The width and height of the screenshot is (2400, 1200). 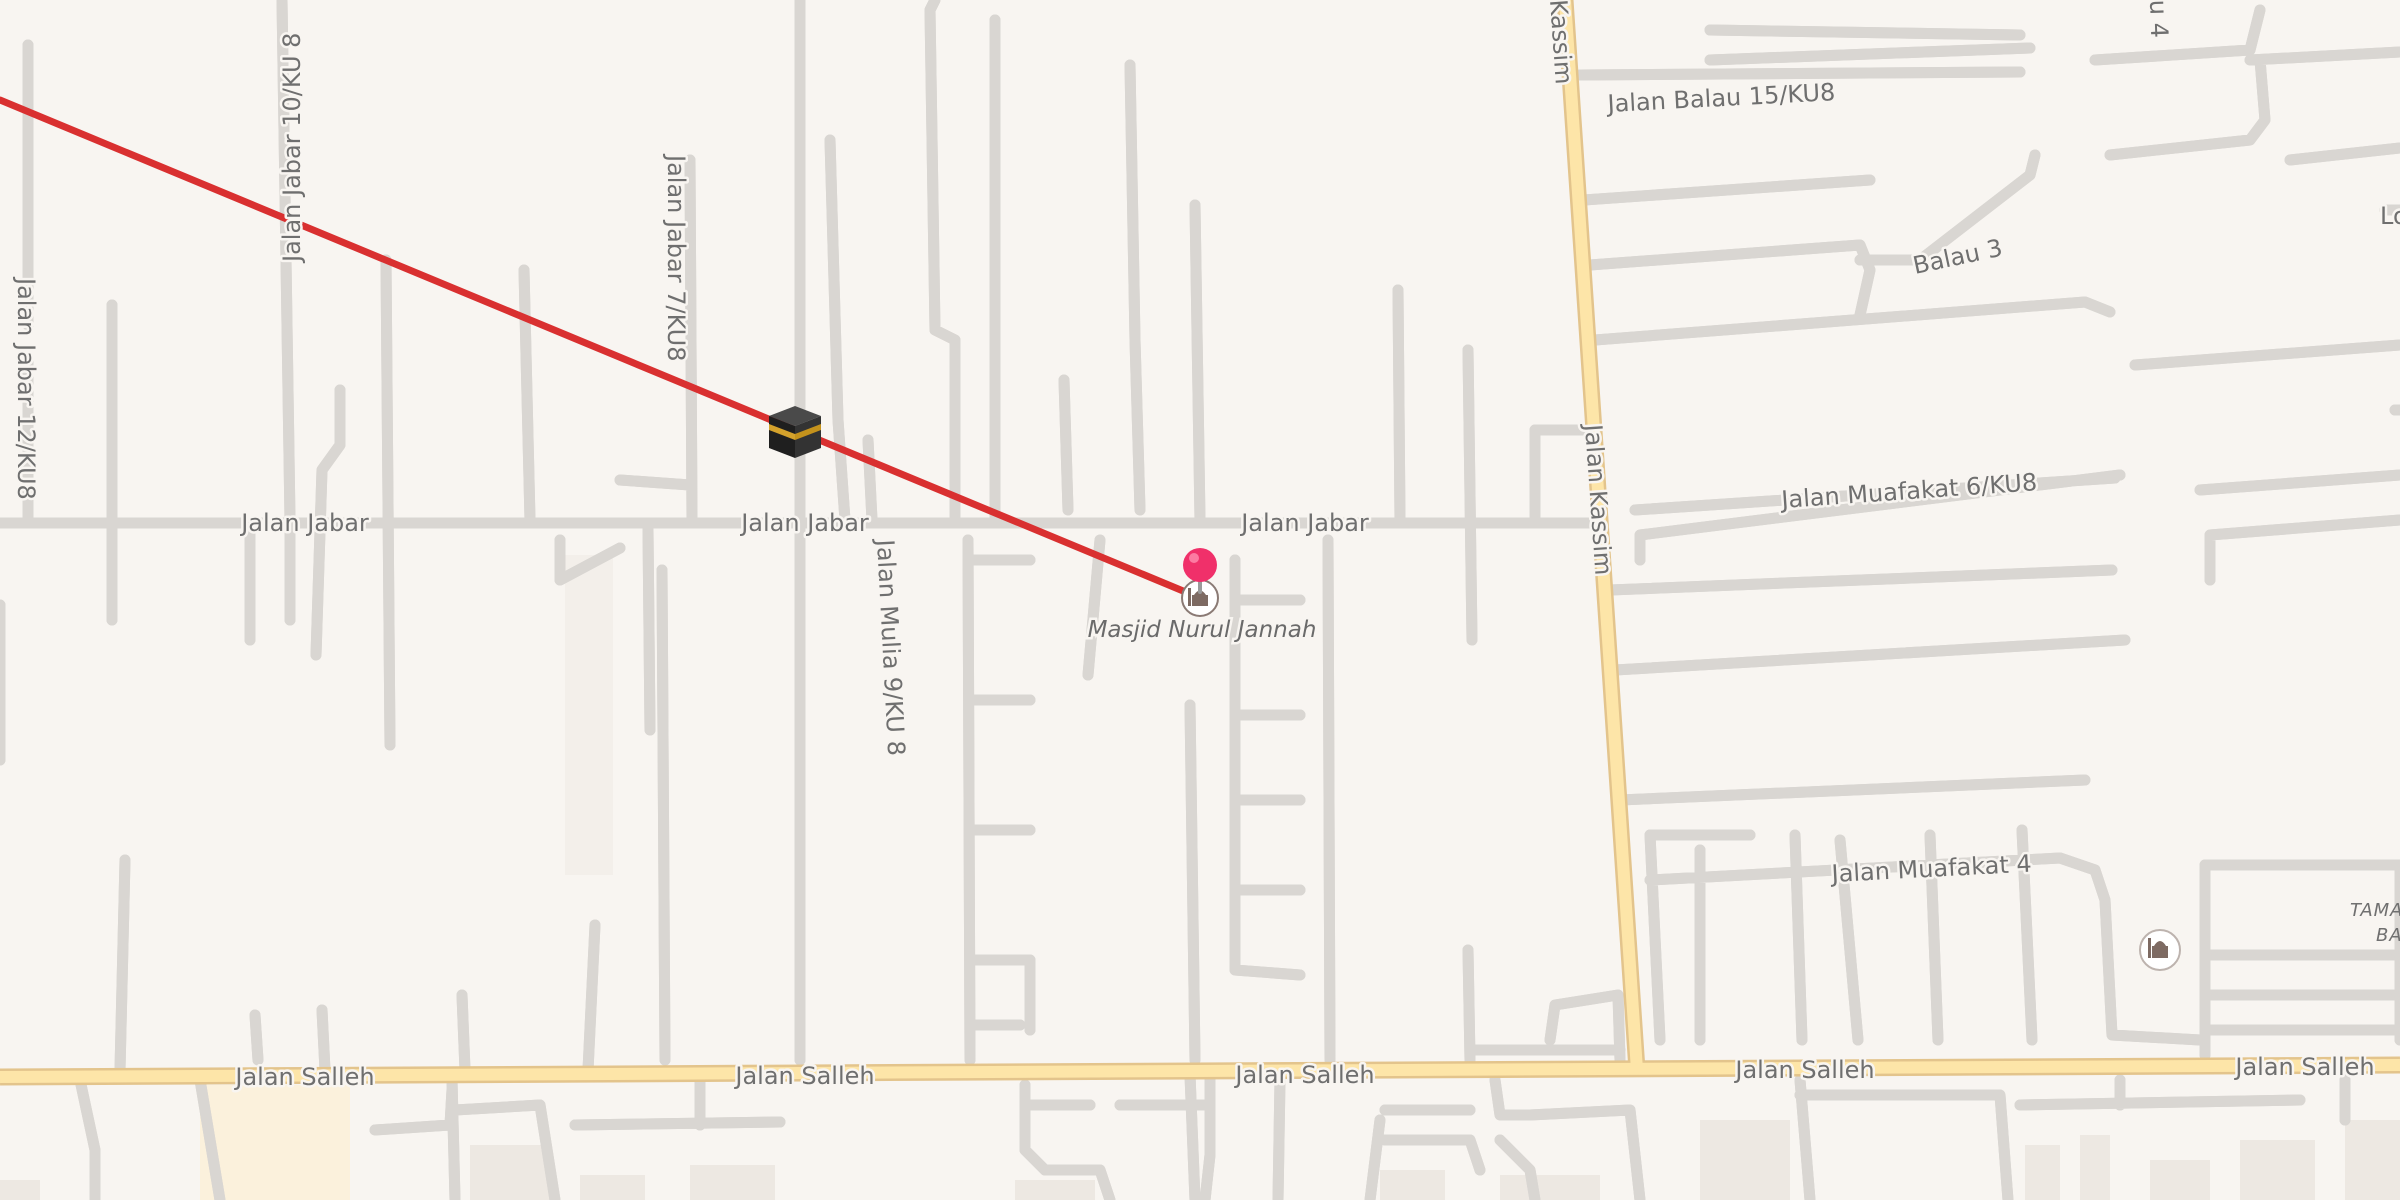 I want to click on road-label-jalan-jabar-7: Jalan Jabar 7/KU8, so click(x=676, y=257).